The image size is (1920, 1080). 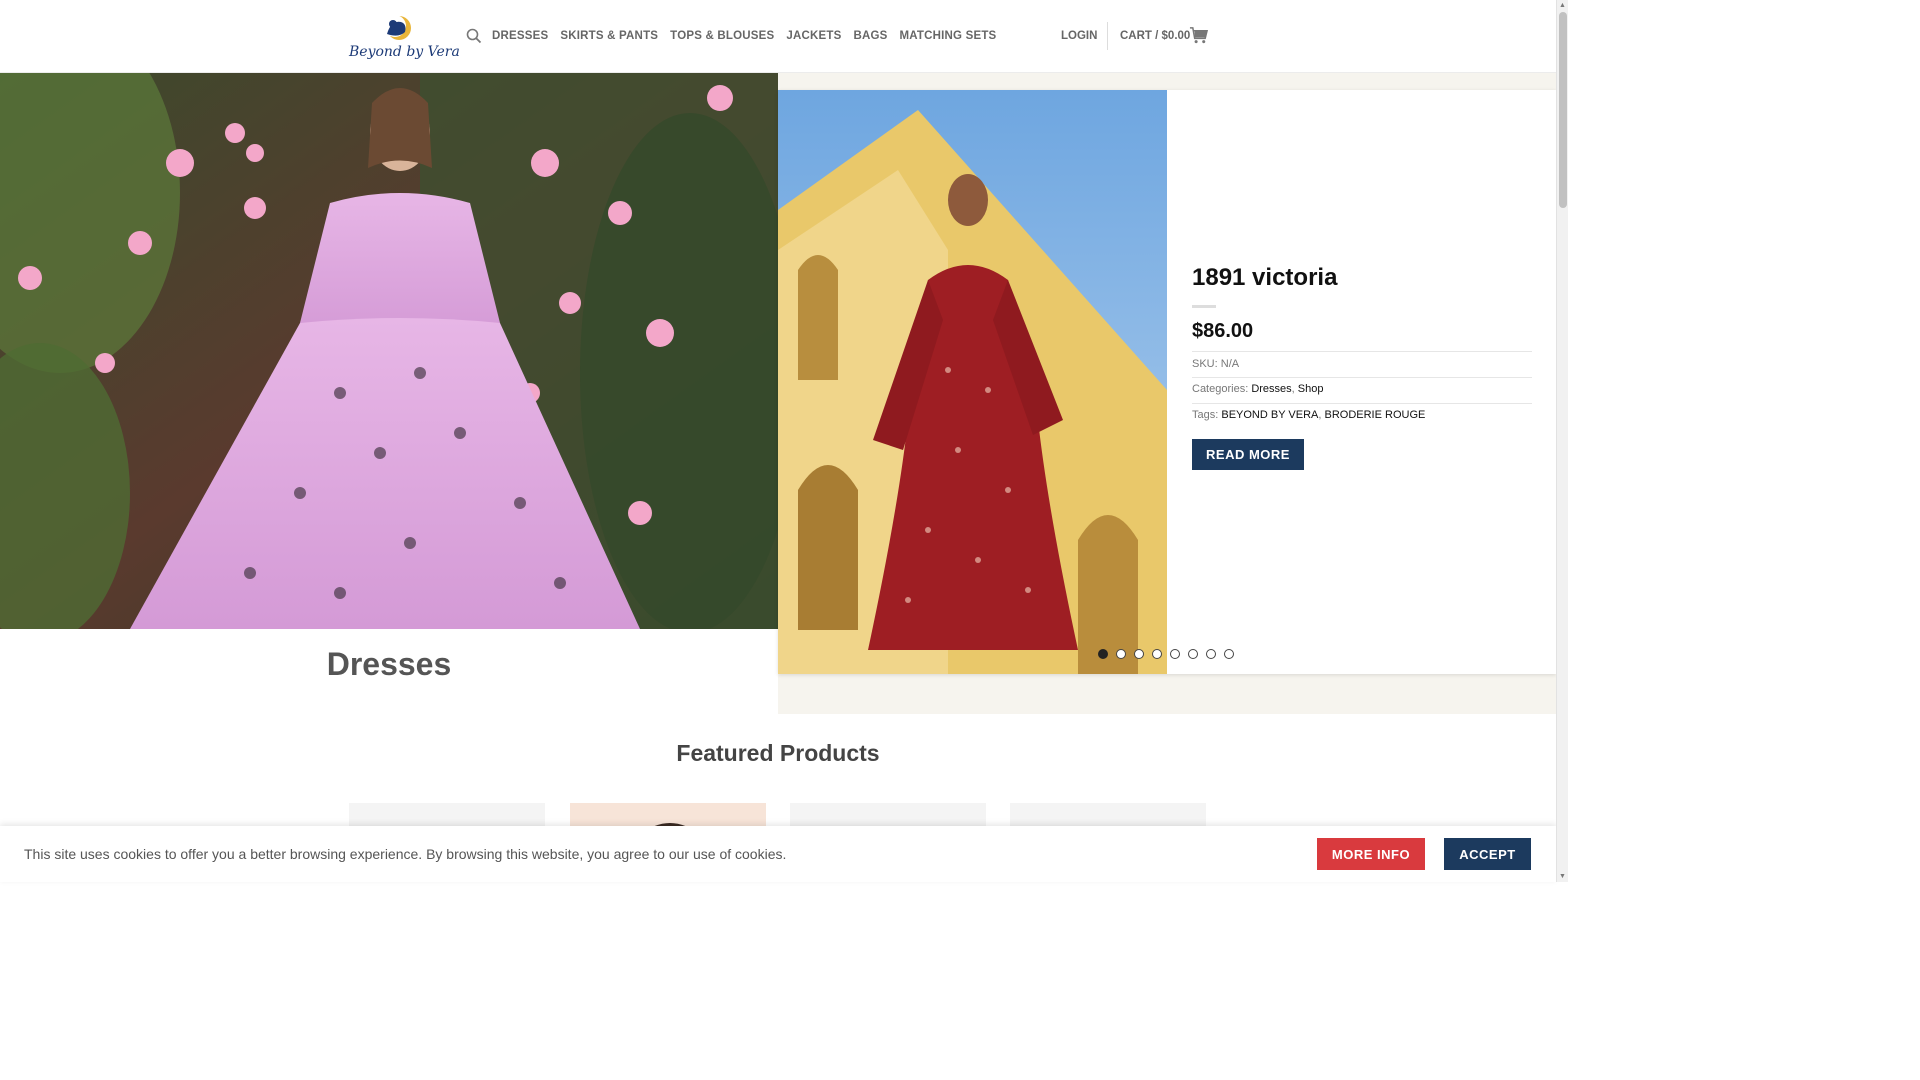 I want to click on product-tags: Tags: BEYOND BY VERA, BRODERIE ROUGE, so click(x=1309, y=415).